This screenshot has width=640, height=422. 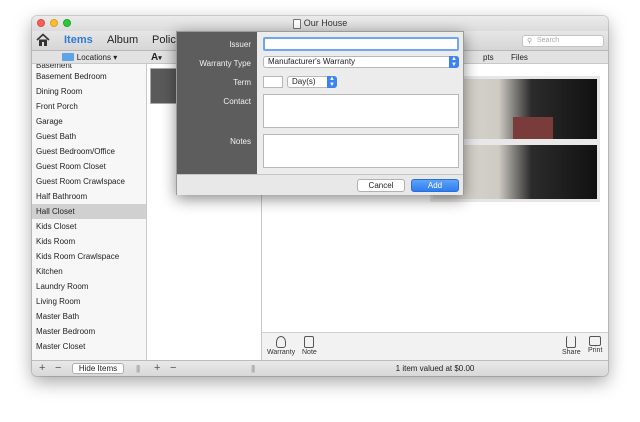 What do you see at coordinates (325, 23) in the screenshot?
I see `window-title: Our House` at bounding box center [325, 23].